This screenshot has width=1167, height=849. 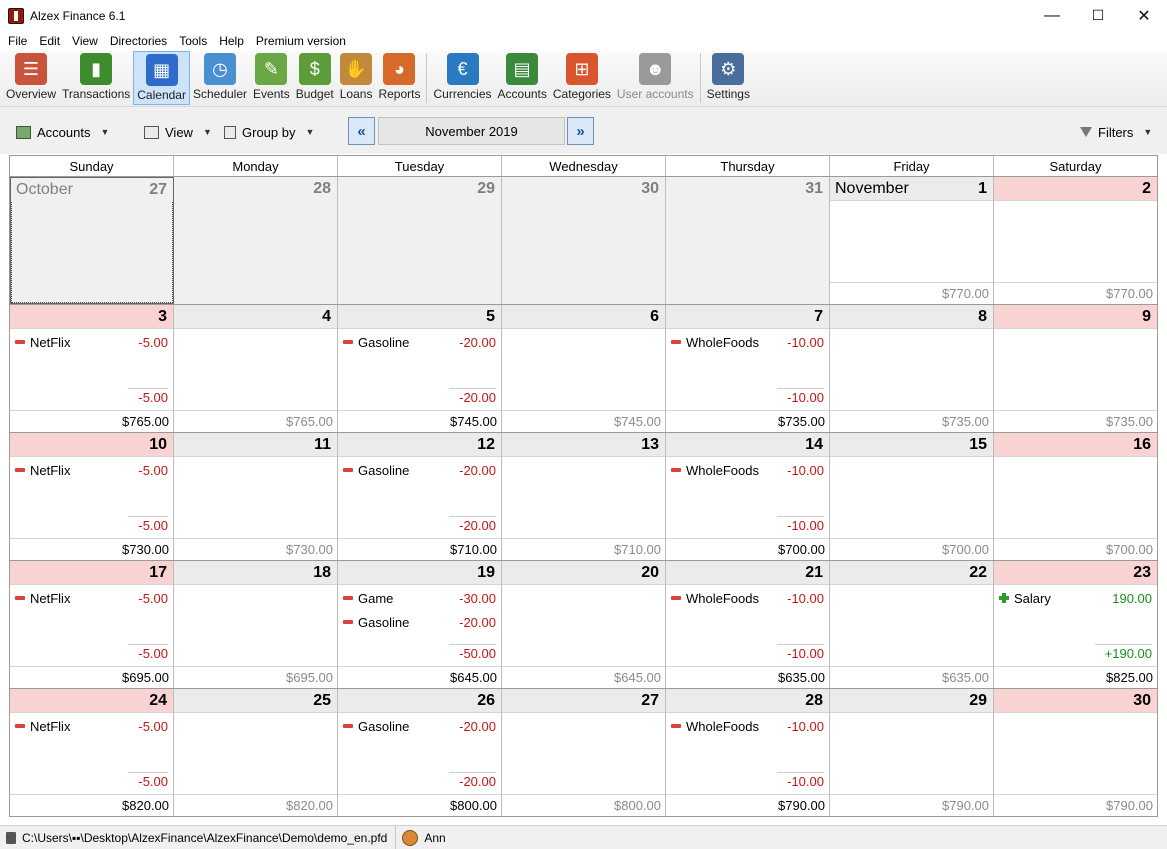 I want to click on day-cell: 12 Gasoline -20.00 -20.00 $710.00, so click(x=420, y=496).